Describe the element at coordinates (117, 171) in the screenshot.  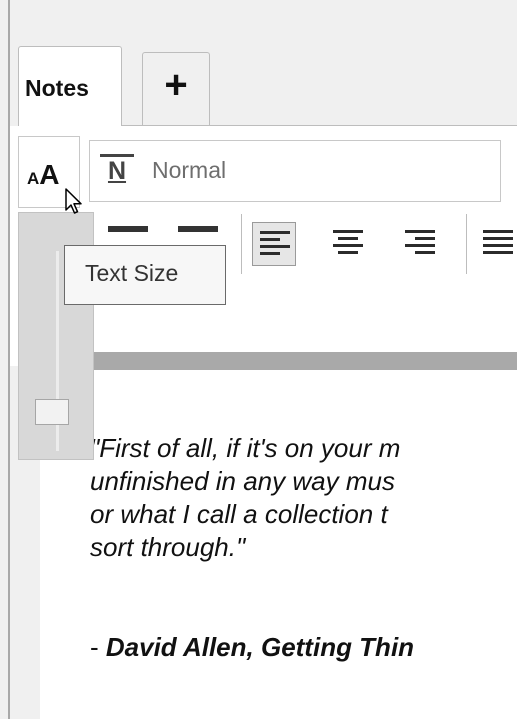
I see `normal-style-icon: N` at that location.